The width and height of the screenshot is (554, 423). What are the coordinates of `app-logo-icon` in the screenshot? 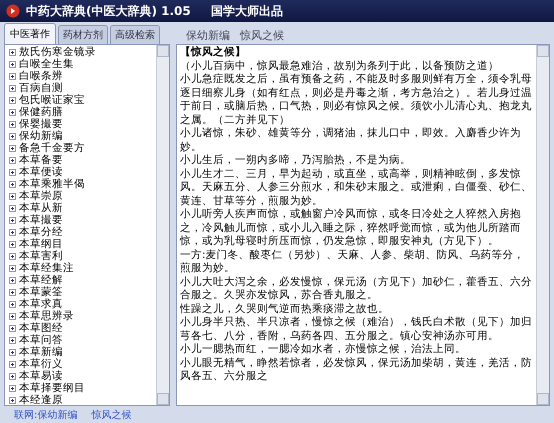 It's located at (13, 11).